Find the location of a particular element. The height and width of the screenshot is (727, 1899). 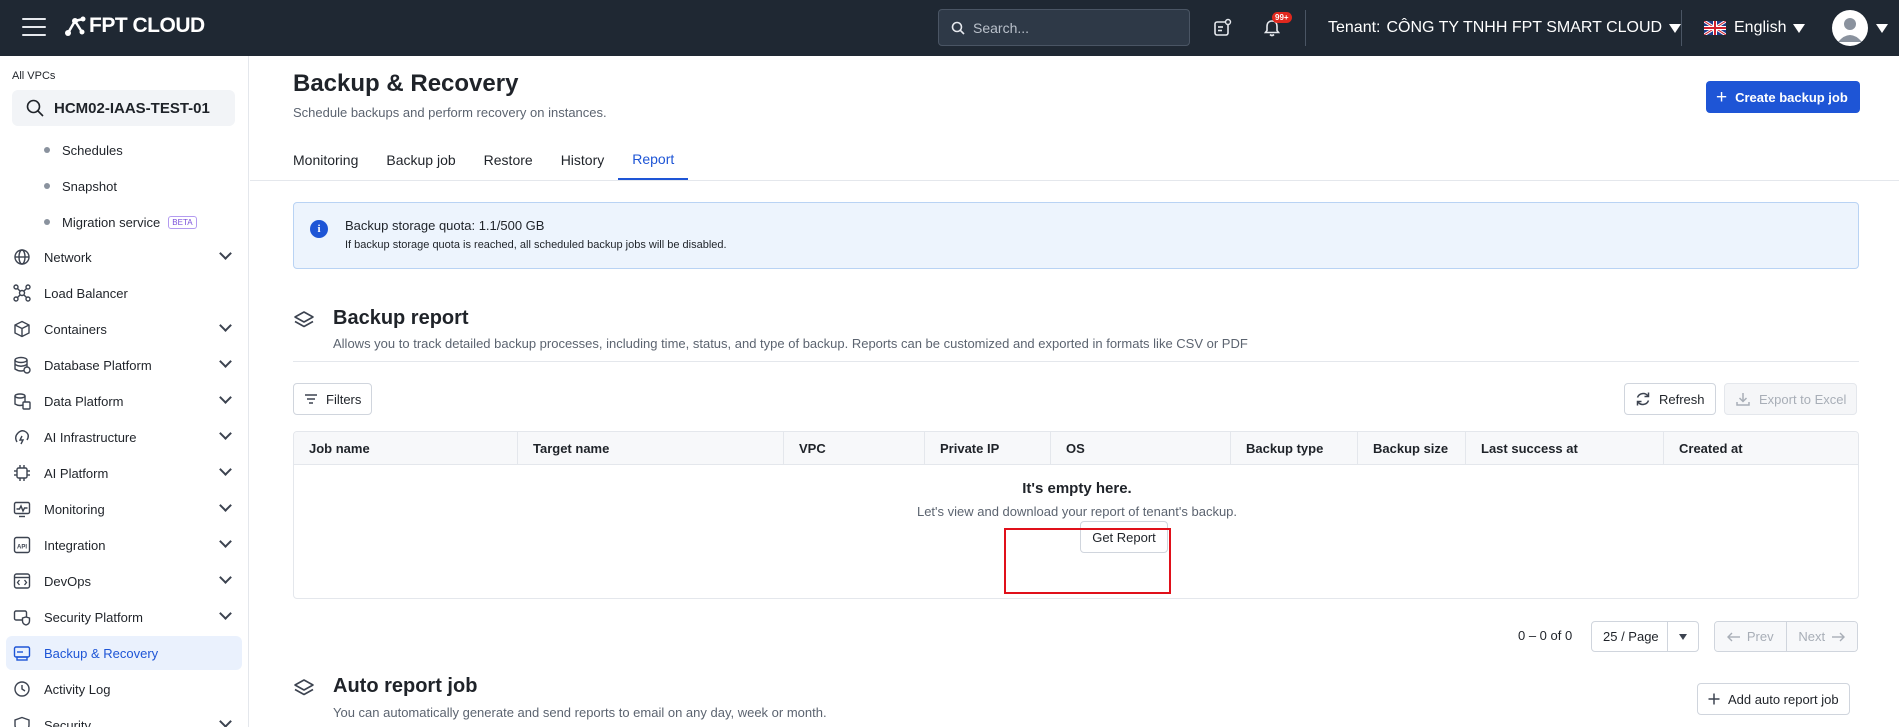

arrow-right-icon is located at coordinates (1839, 636).